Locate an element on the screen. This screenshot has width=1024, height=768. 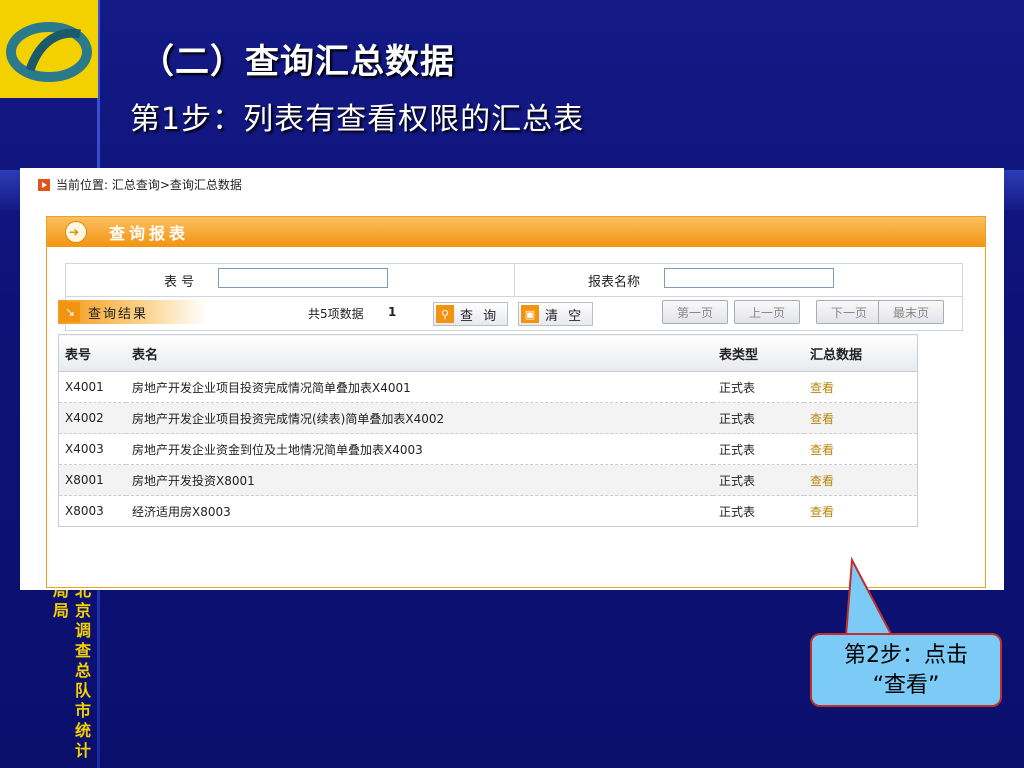
table-row: X4003 房地产开发企业资金到位及土地情况简单叠加表X4003 正式表 查看 is located at coordinates (488, 449).